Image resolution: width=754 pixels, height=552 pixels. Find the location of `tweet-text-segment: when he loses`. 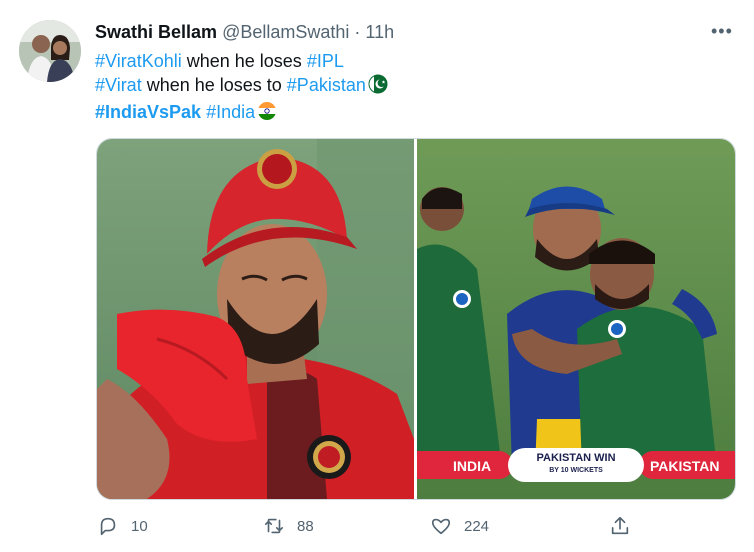

tweet-text-segment: when he loses is located at coordinates (244, 61).